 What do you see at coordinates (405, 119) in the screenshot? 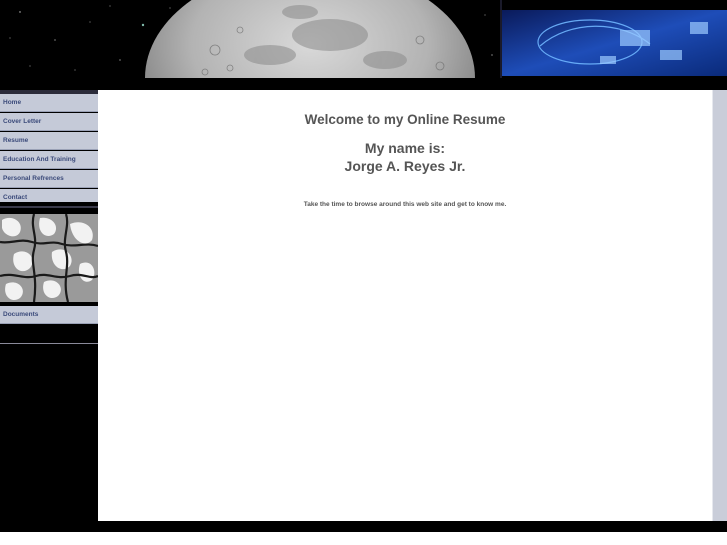
I see `welcome-heading: Welcome to my Online Resume` at bounding box center [405, 119].